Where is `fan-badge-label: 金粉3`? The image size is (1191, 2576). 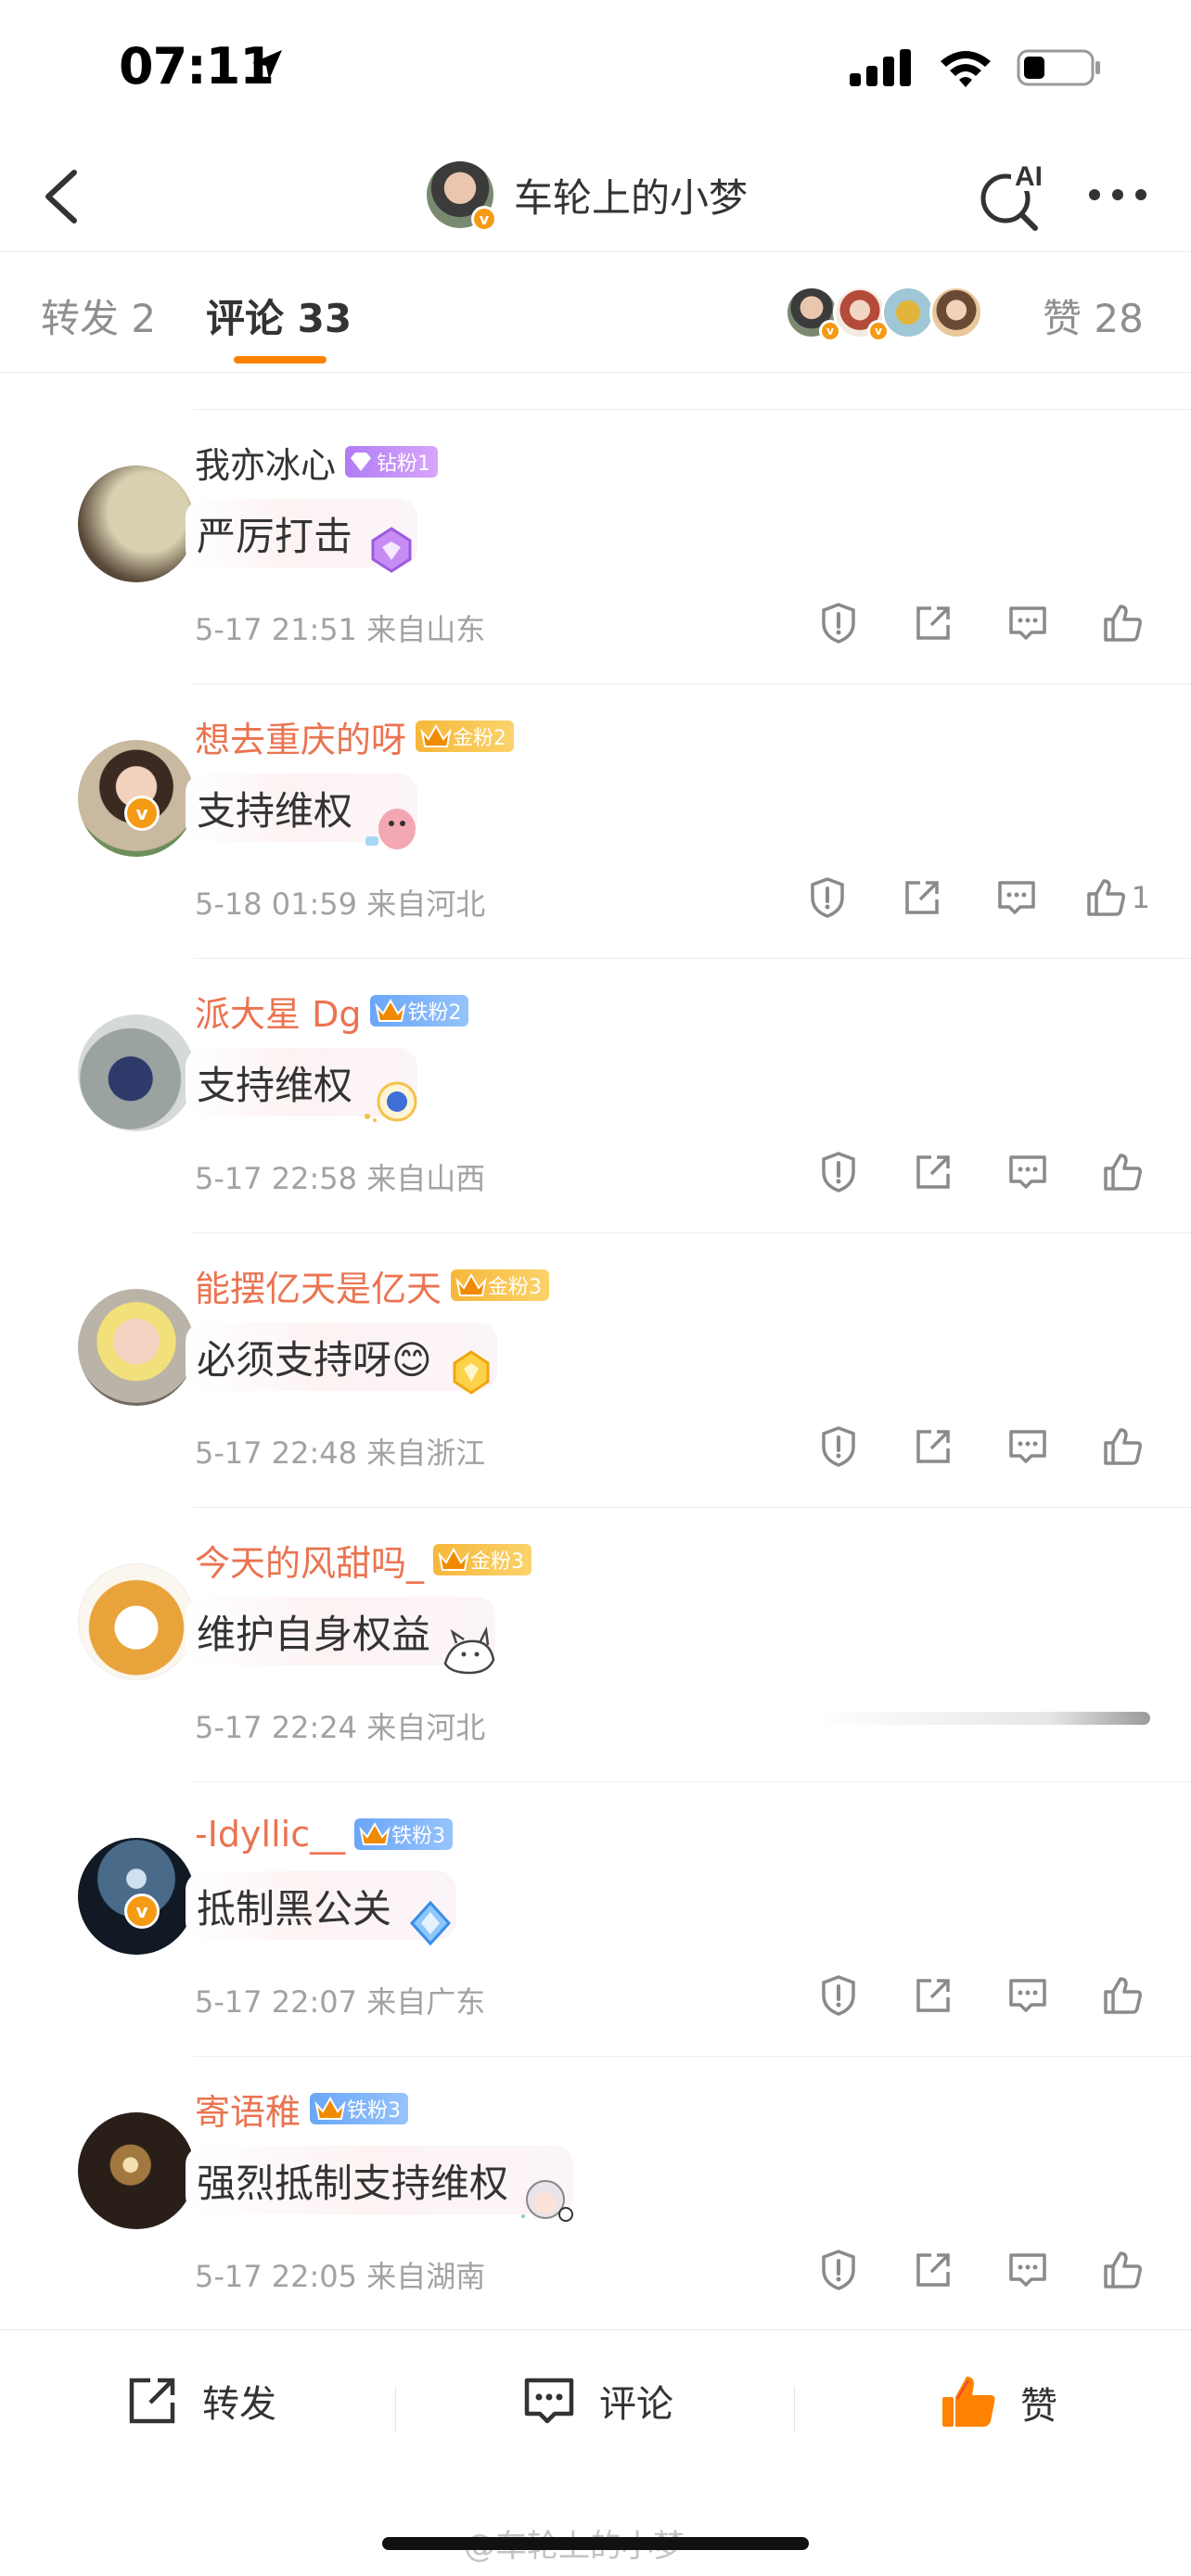
fan-badge-label: 金粉3 is located at coordinates (515, 1287).